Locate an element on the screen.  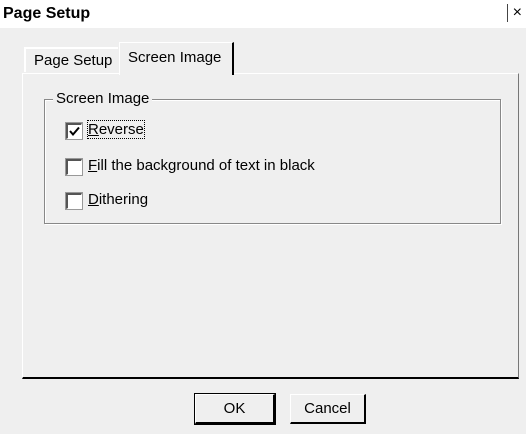
reverse-label-rest: everse is located at coordinates (121, 129).